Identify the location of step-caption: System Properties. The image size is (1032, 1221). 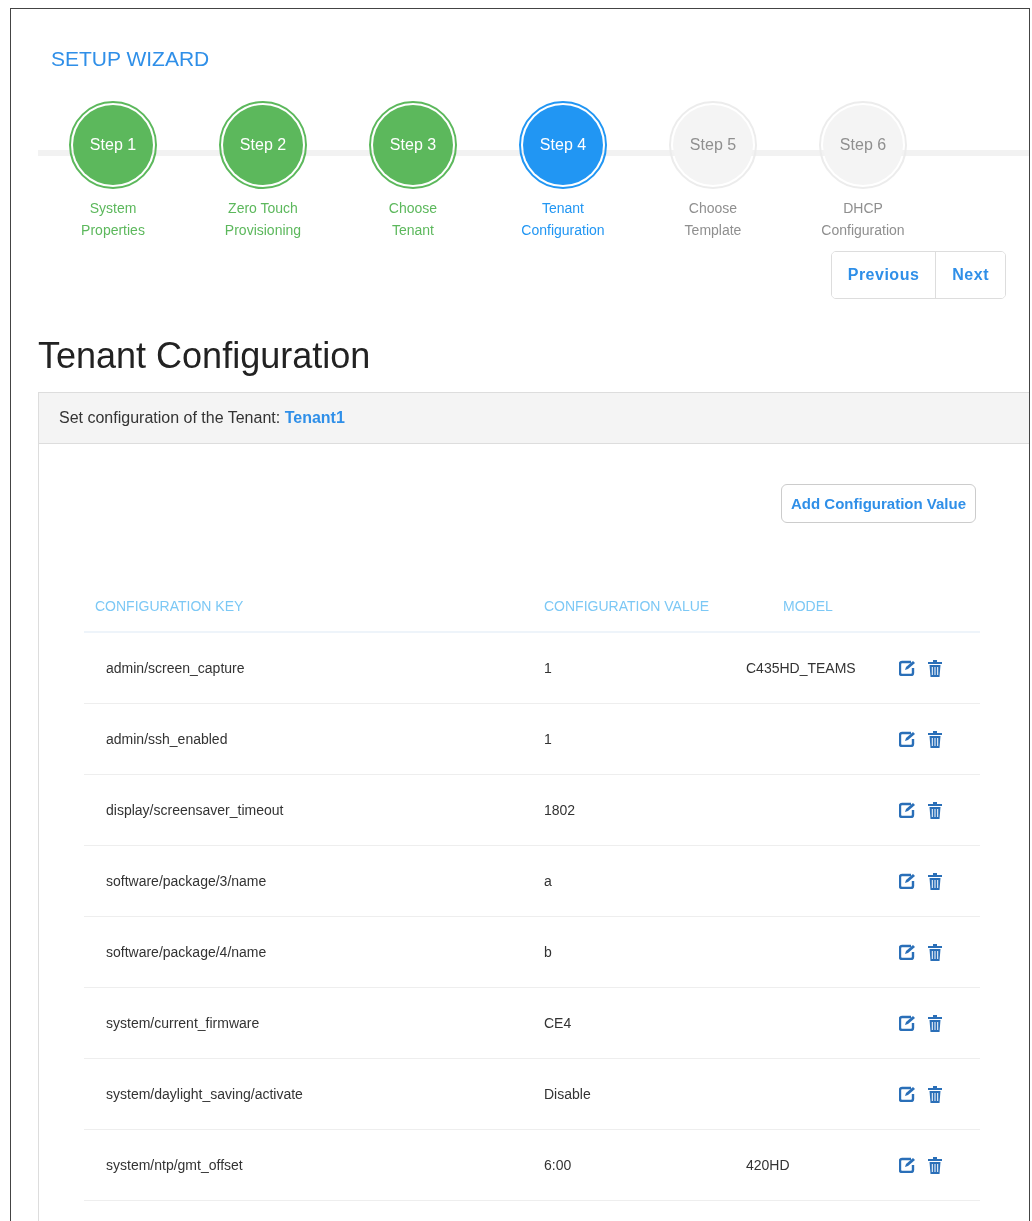
(113, 219).